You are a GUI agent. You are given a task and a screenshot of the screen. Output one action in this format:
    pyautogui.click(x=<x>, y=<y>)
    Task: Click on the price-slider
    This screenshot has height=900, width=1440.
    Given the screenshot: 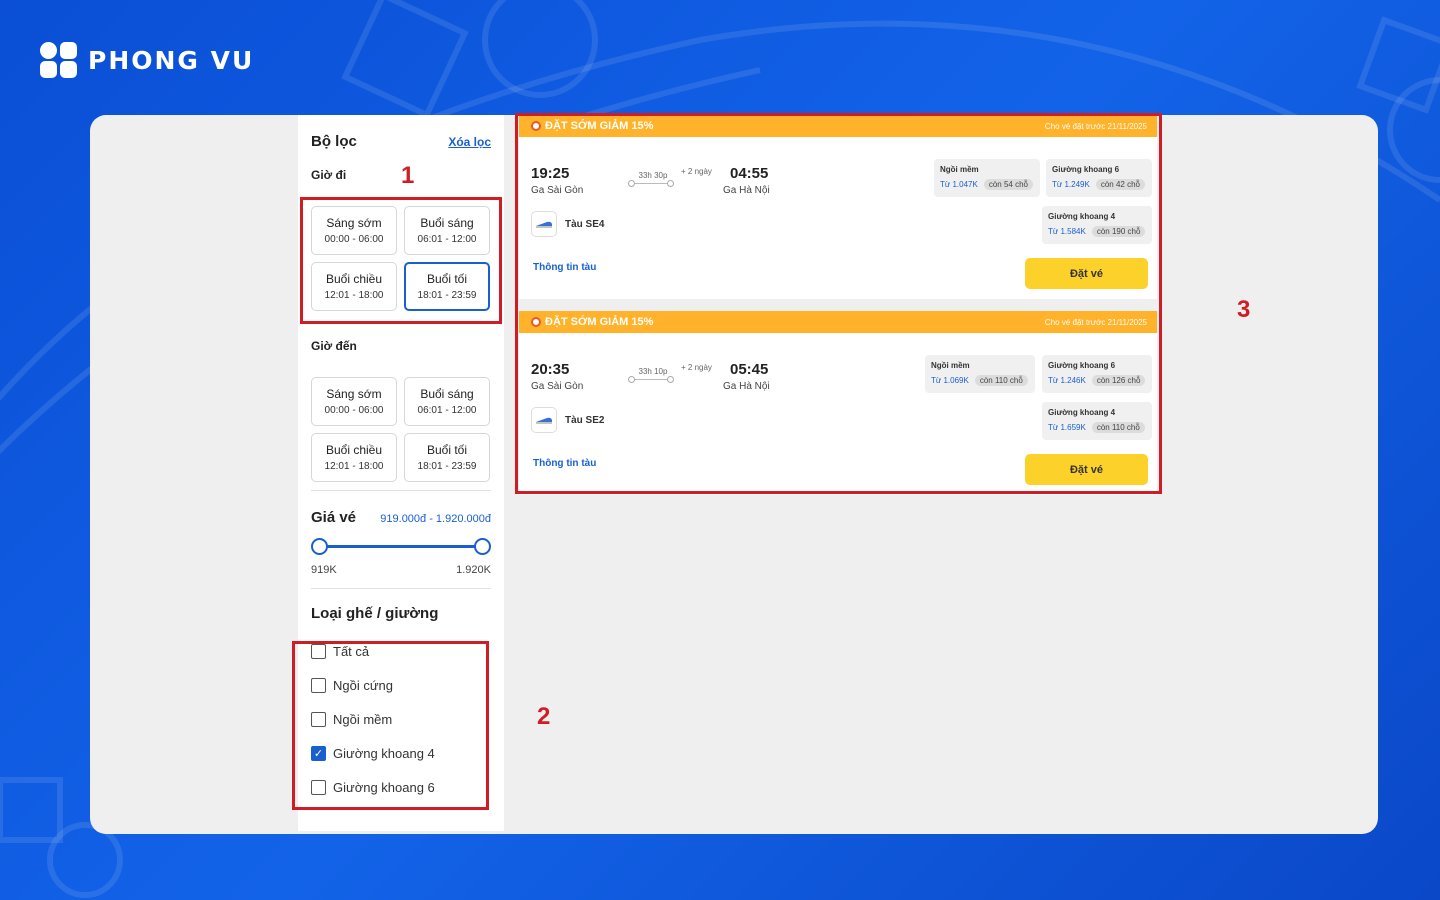 What is the action you would take?
    pyautogui.click(x=401, y=546)
    